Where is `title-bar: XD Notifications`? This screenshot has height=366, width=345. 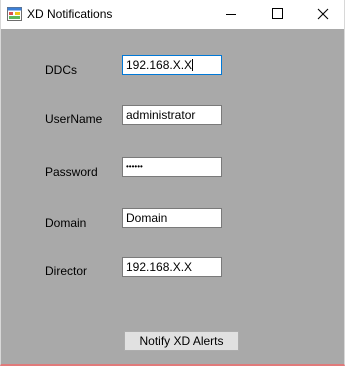 title-bar: XD Notifications is located at coordinates (172, 14).